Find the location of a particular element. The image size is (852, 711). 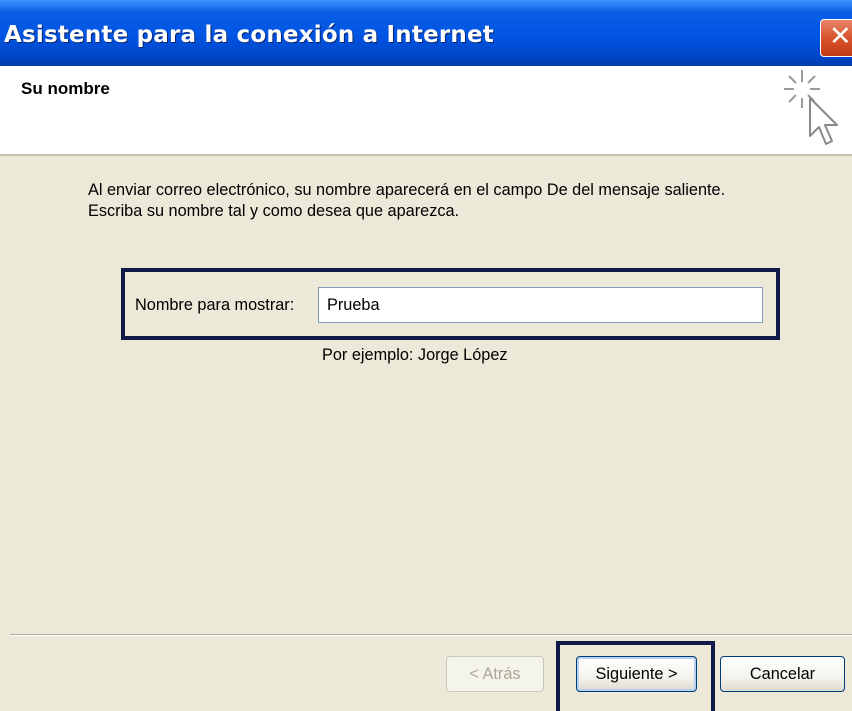

back-button: < Atrás is located at coordinates (495, 674).